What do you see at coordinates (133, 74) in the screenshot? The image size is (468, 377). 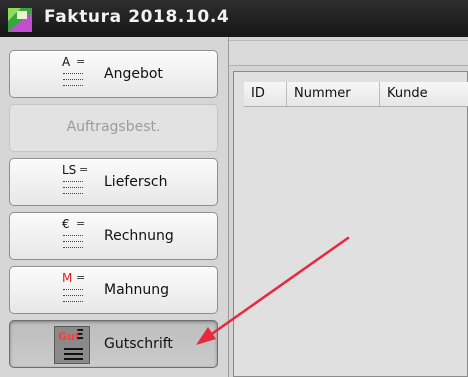 I see `angebot-label: Angebot` at bounding box center [133, 74].